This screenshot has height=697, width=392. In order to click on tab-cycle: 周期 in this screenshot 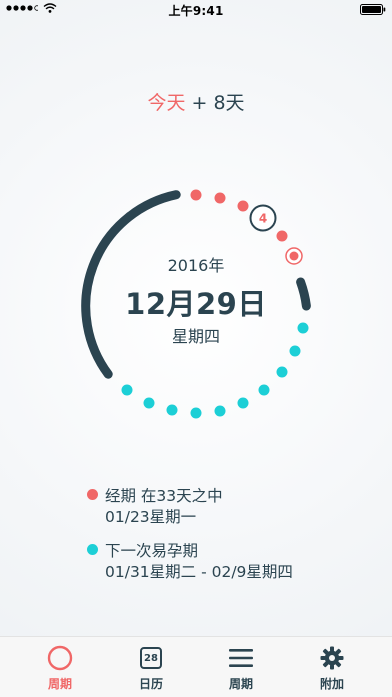, I will do `click(60, 667)`.